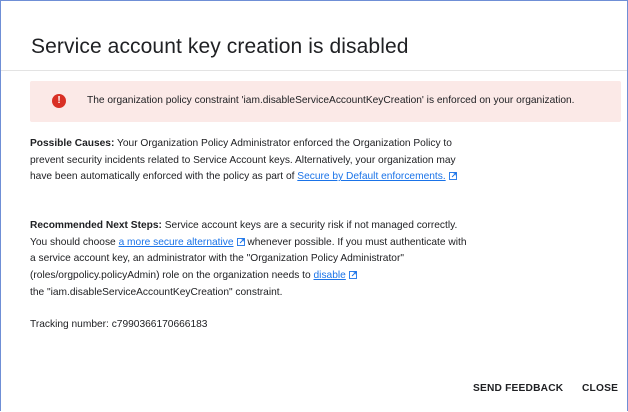  What do you see at coordinates (59, 101) in the screenshot?
I see `error-icon: !` at bounding box center [59, 101].